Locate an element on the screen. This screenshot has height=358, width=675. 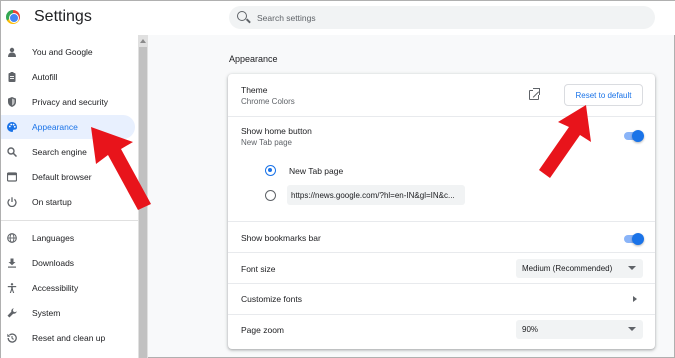
customize-fonts-label: Customize fonts is located at coordinates (271, 299).